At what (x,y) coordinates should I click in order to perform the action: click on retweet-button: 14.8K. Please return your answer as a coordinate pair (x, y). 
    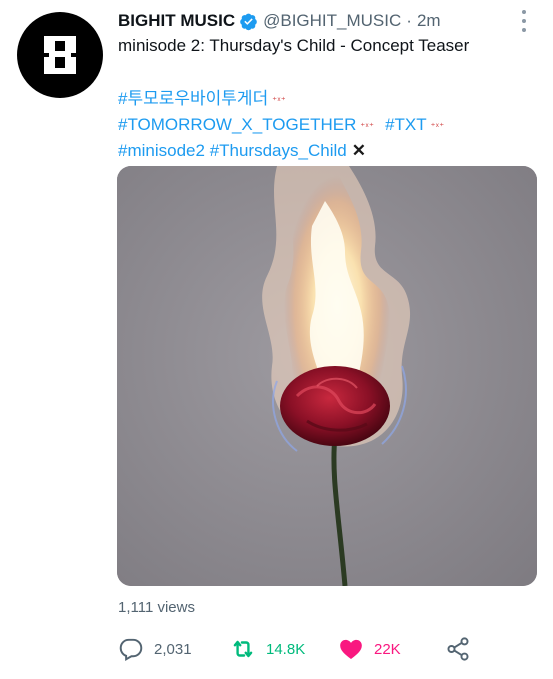
    Looking at the image, I should click on (267, 649).